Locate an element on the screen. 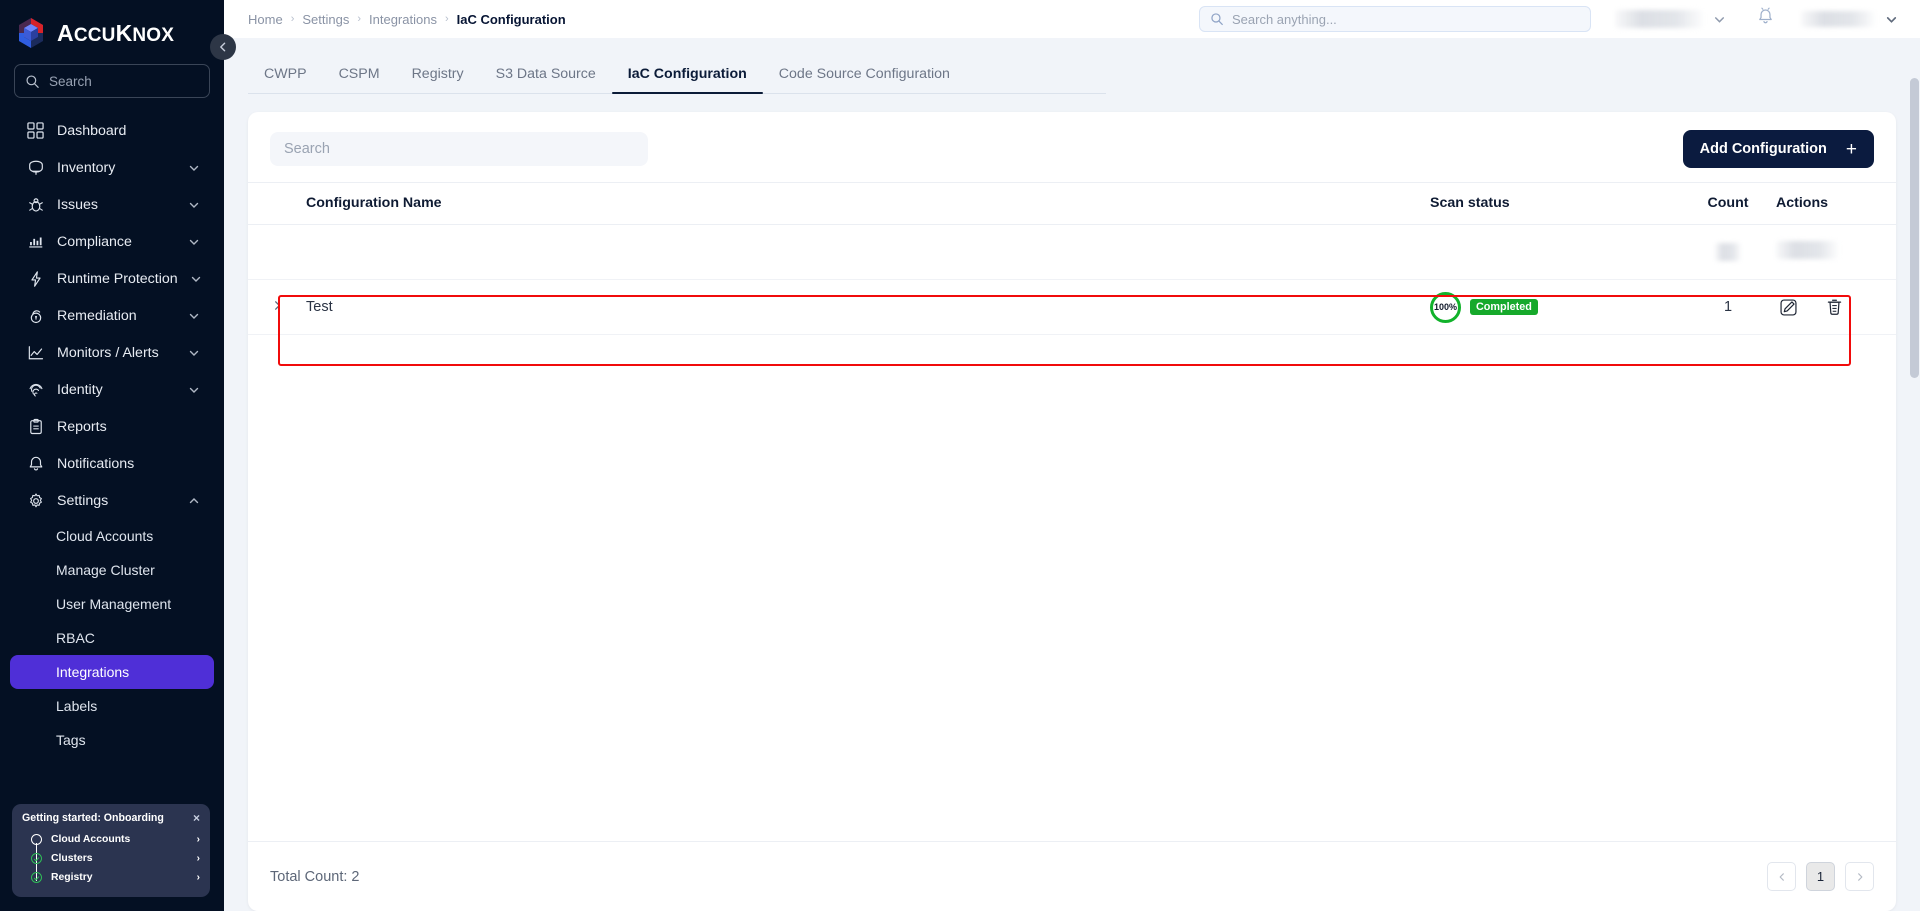 The height and width of the screenshot is (911, 1920). status-badge: Completed is located at coordinates (1504, 307).